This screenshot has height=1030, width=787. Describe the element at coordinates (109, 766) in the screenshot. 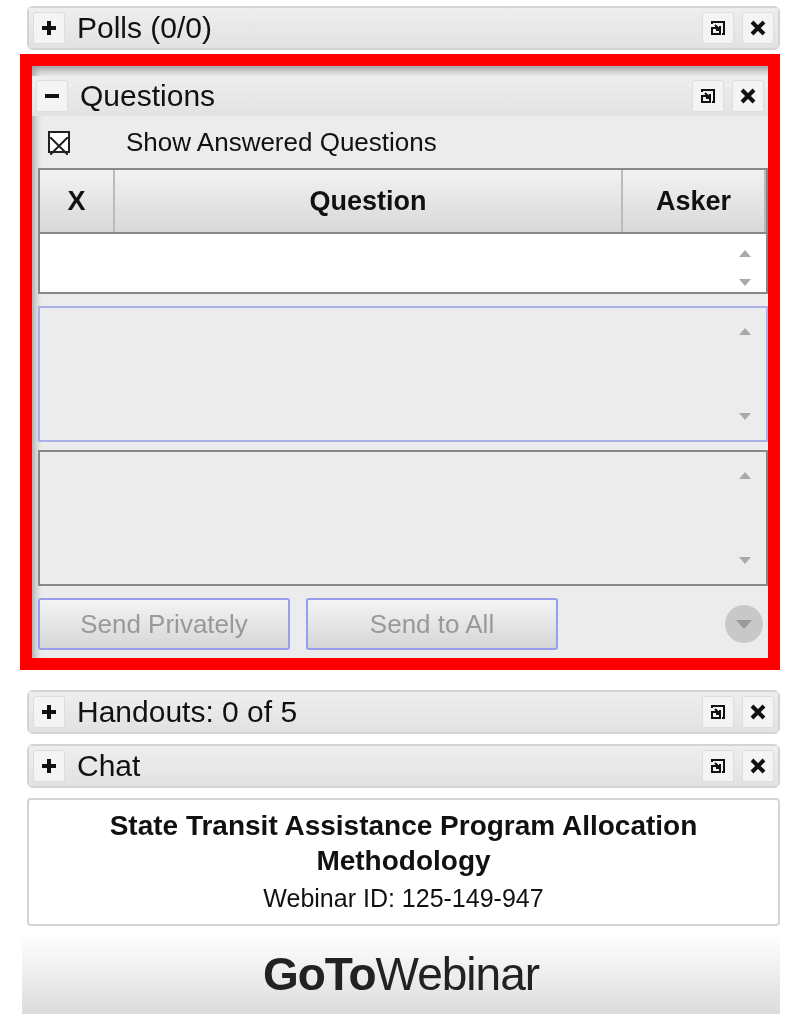

I see `panel-title: Chat` at that location.